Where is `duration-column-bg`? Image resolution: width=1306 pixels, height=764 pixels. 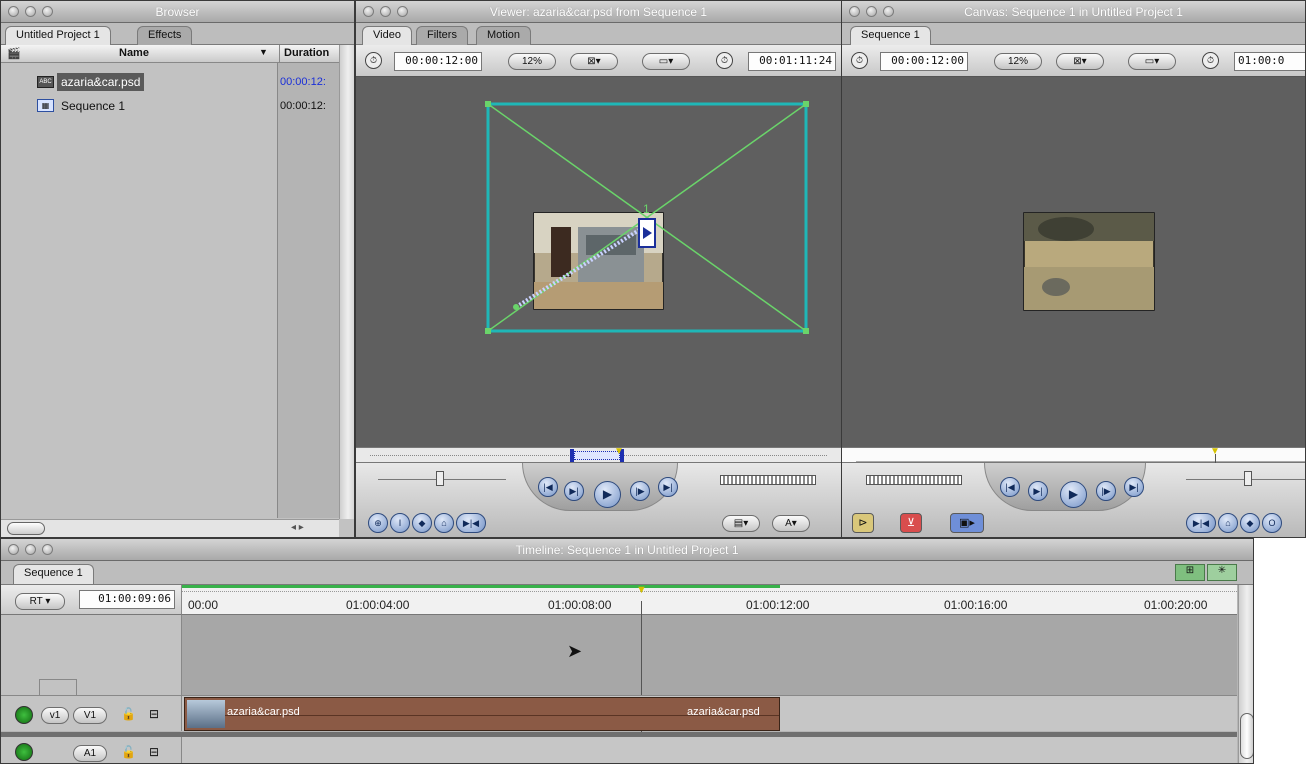
duration-column-bg is located at coordinates (308, 290).